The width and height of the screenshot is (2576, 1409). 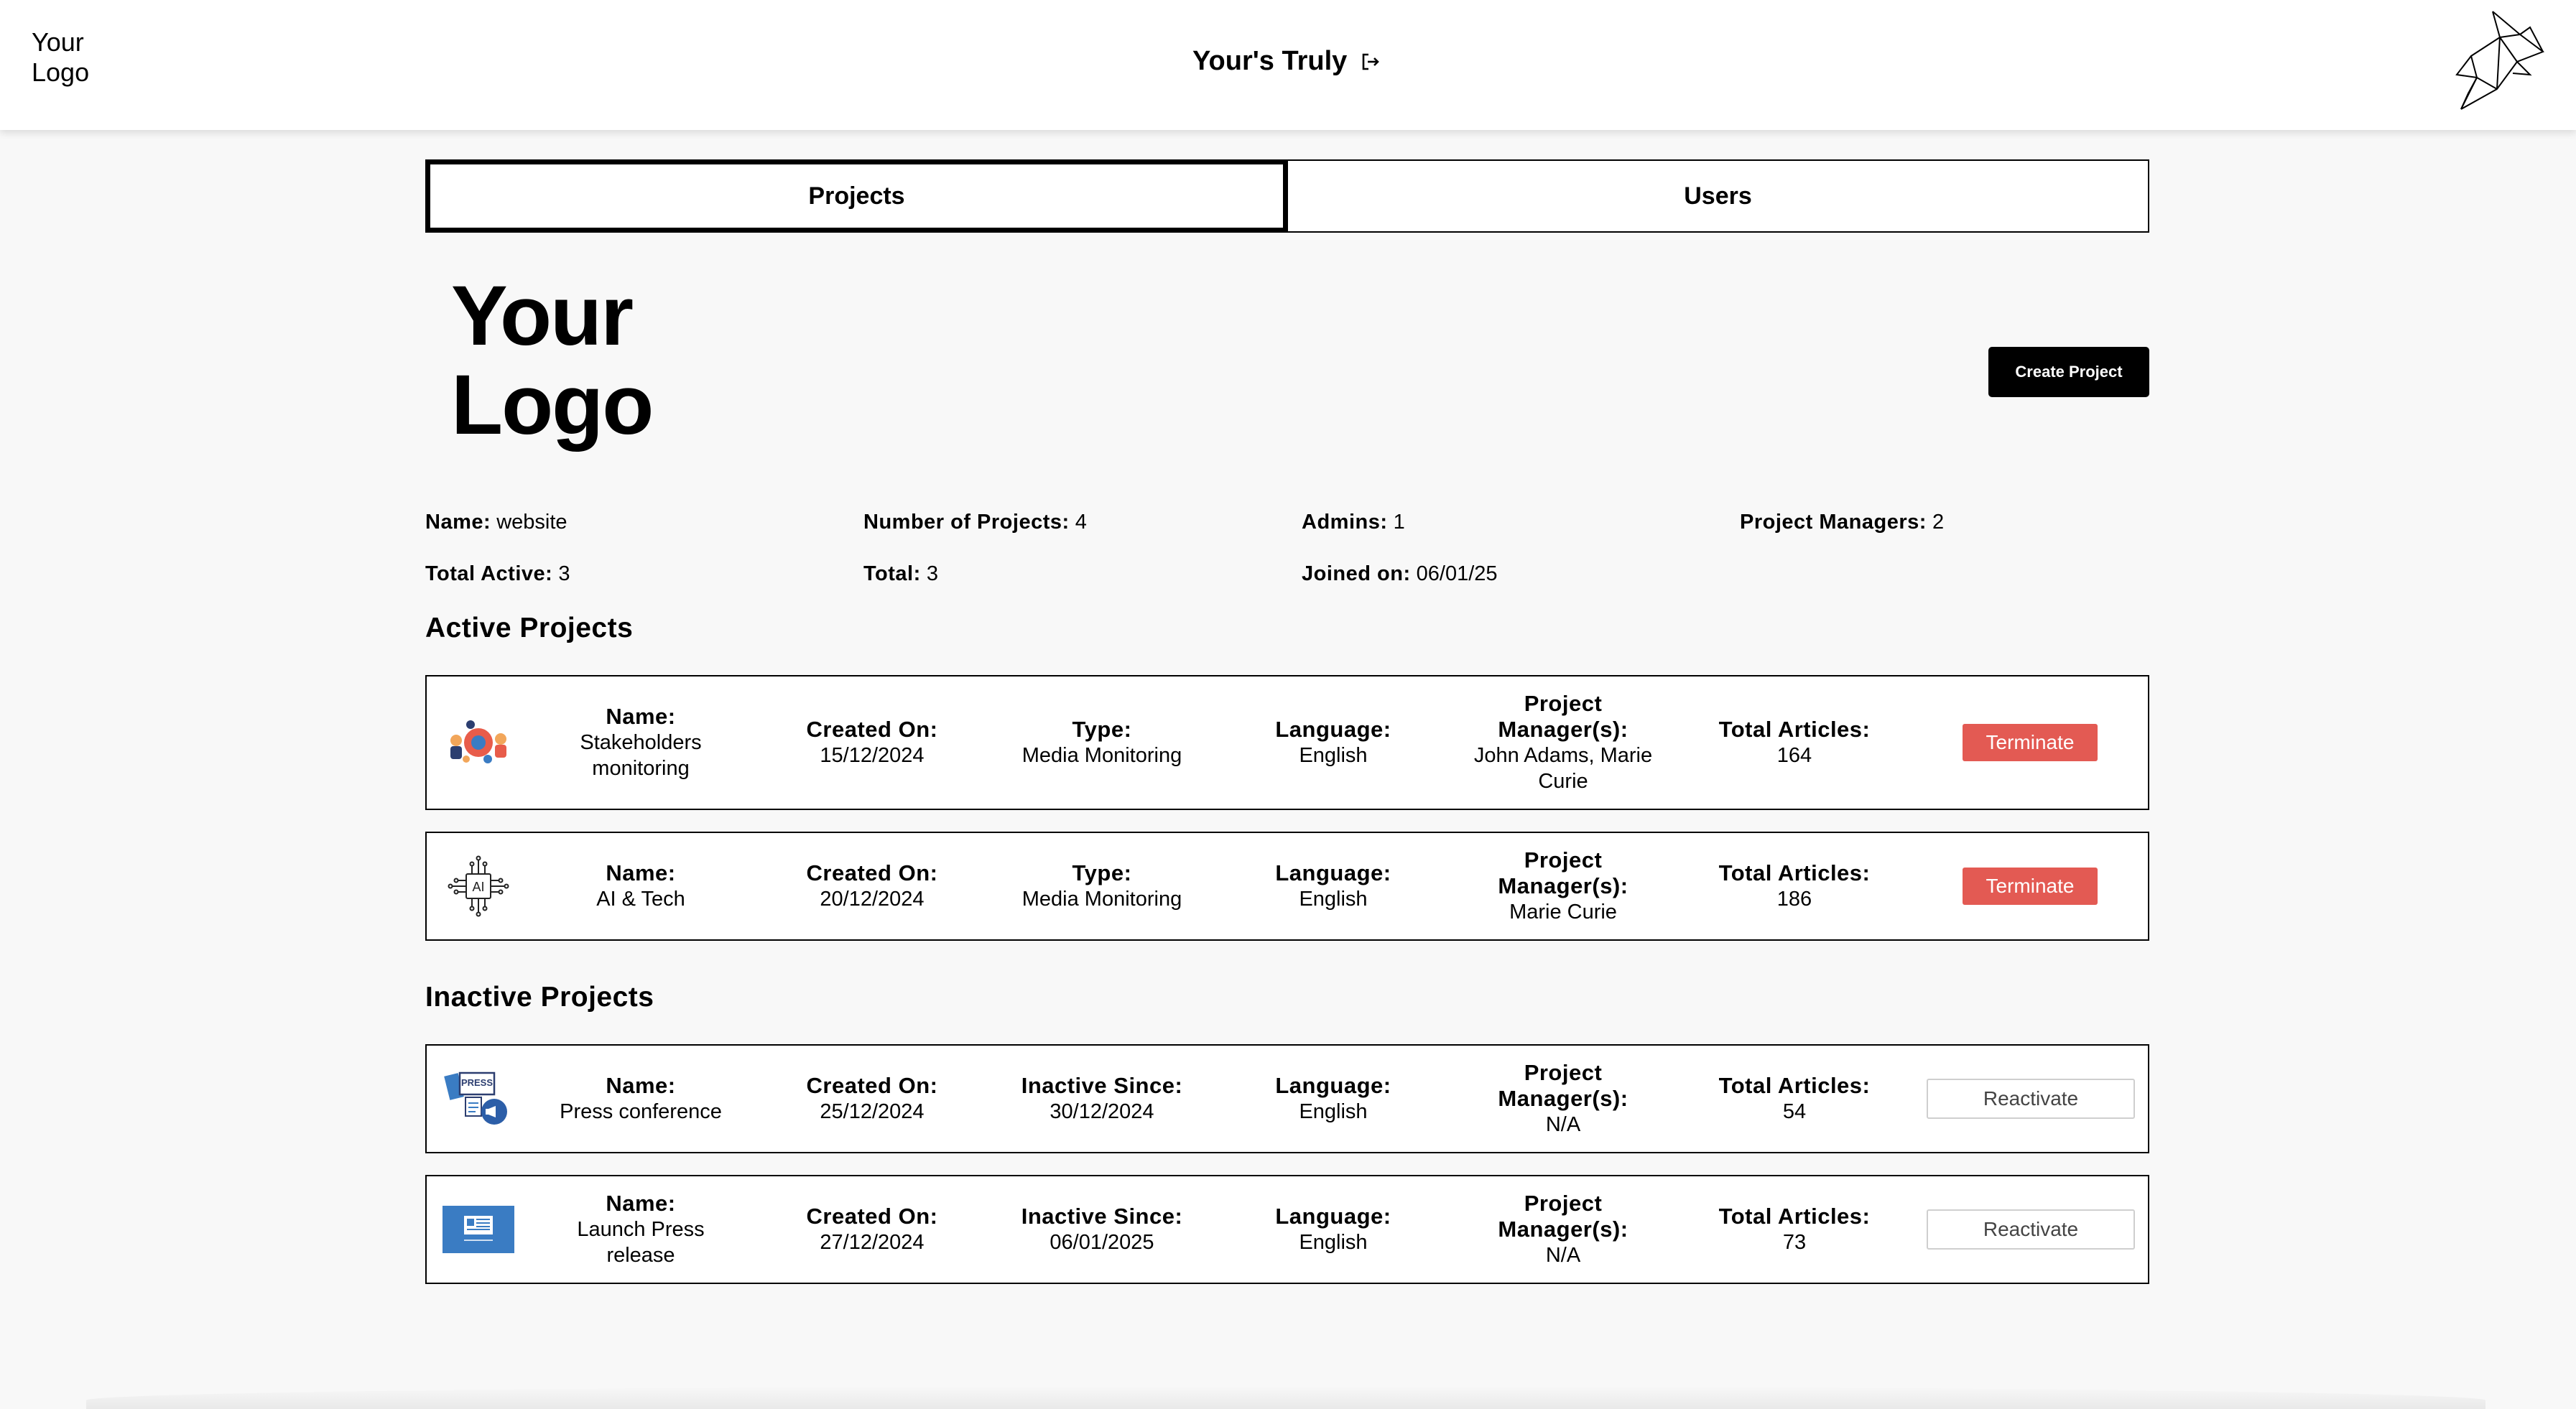 I want to click on stat-joined-on: Joined on: 06/01/25, so click(x=1400, y=574).